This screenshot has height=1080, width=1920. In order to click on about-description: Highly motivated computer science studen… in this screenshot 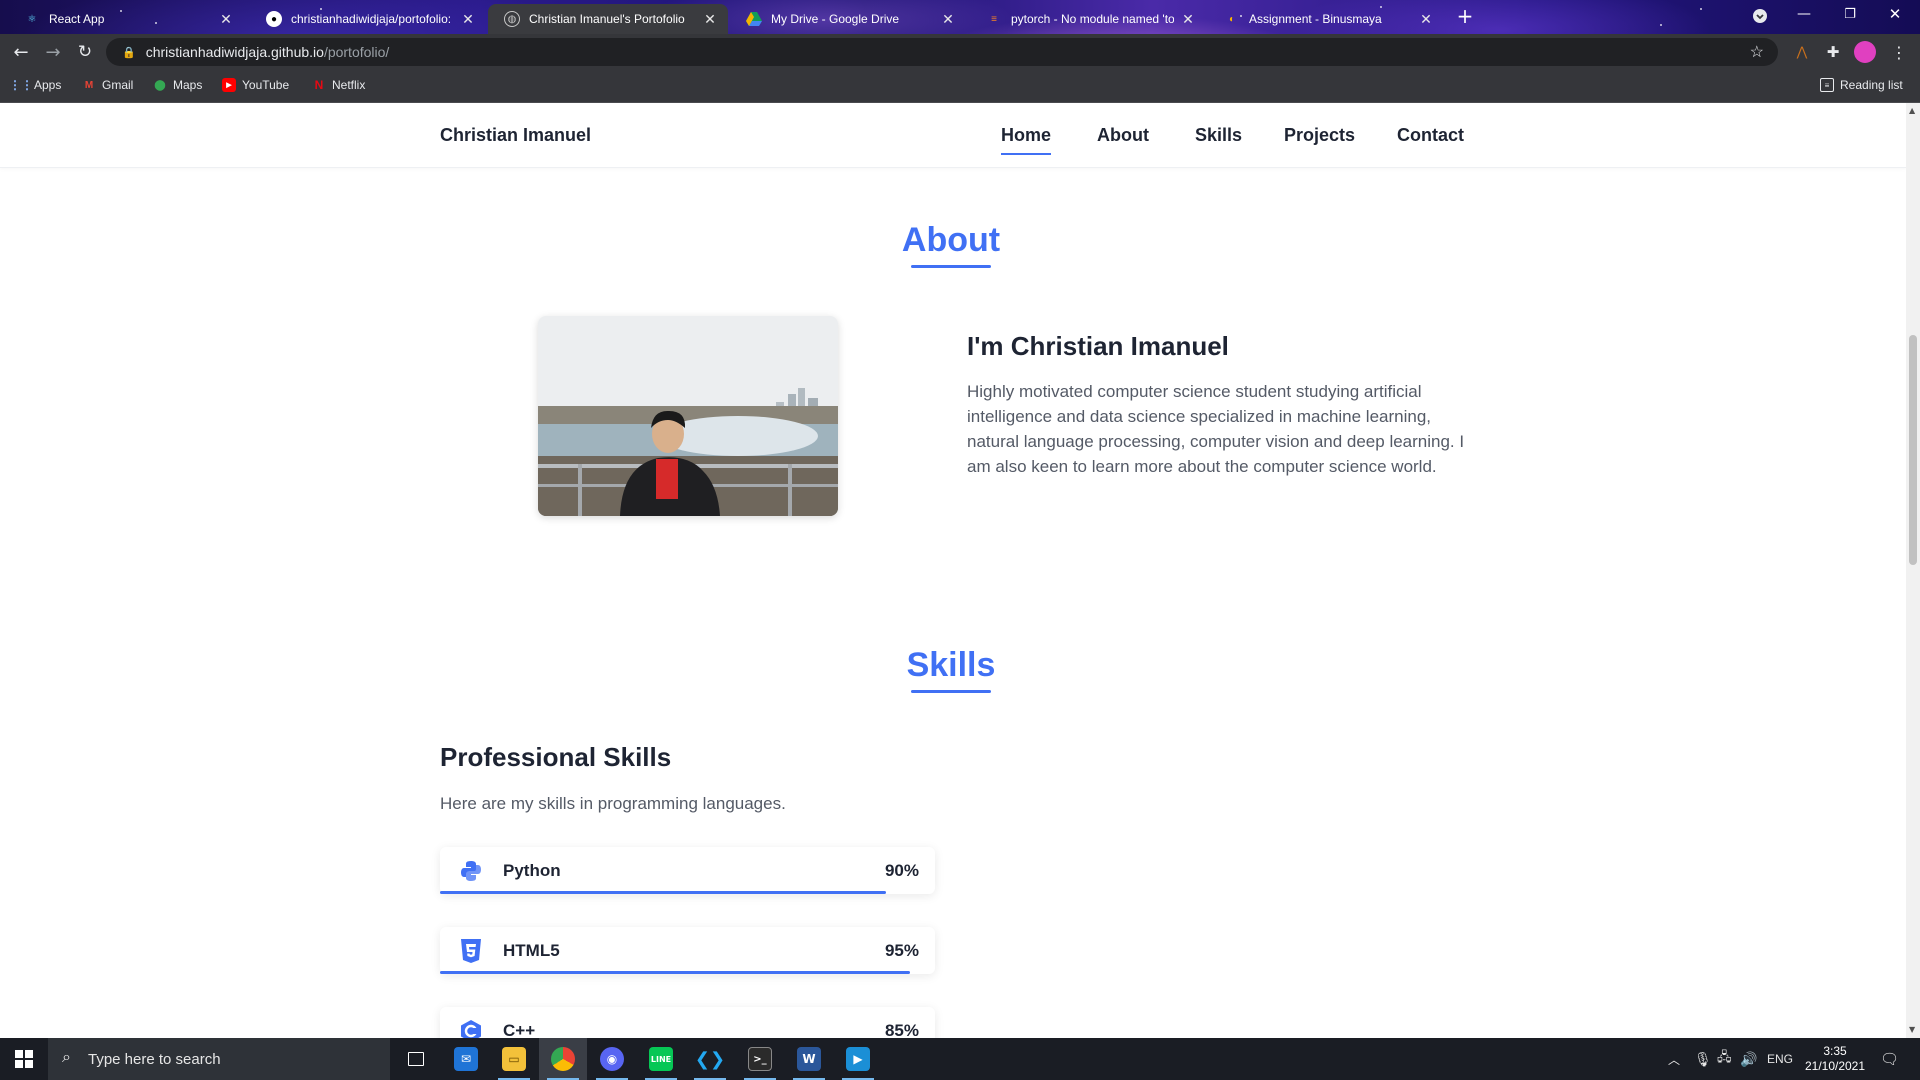, I will do `click(1216, 429)`.